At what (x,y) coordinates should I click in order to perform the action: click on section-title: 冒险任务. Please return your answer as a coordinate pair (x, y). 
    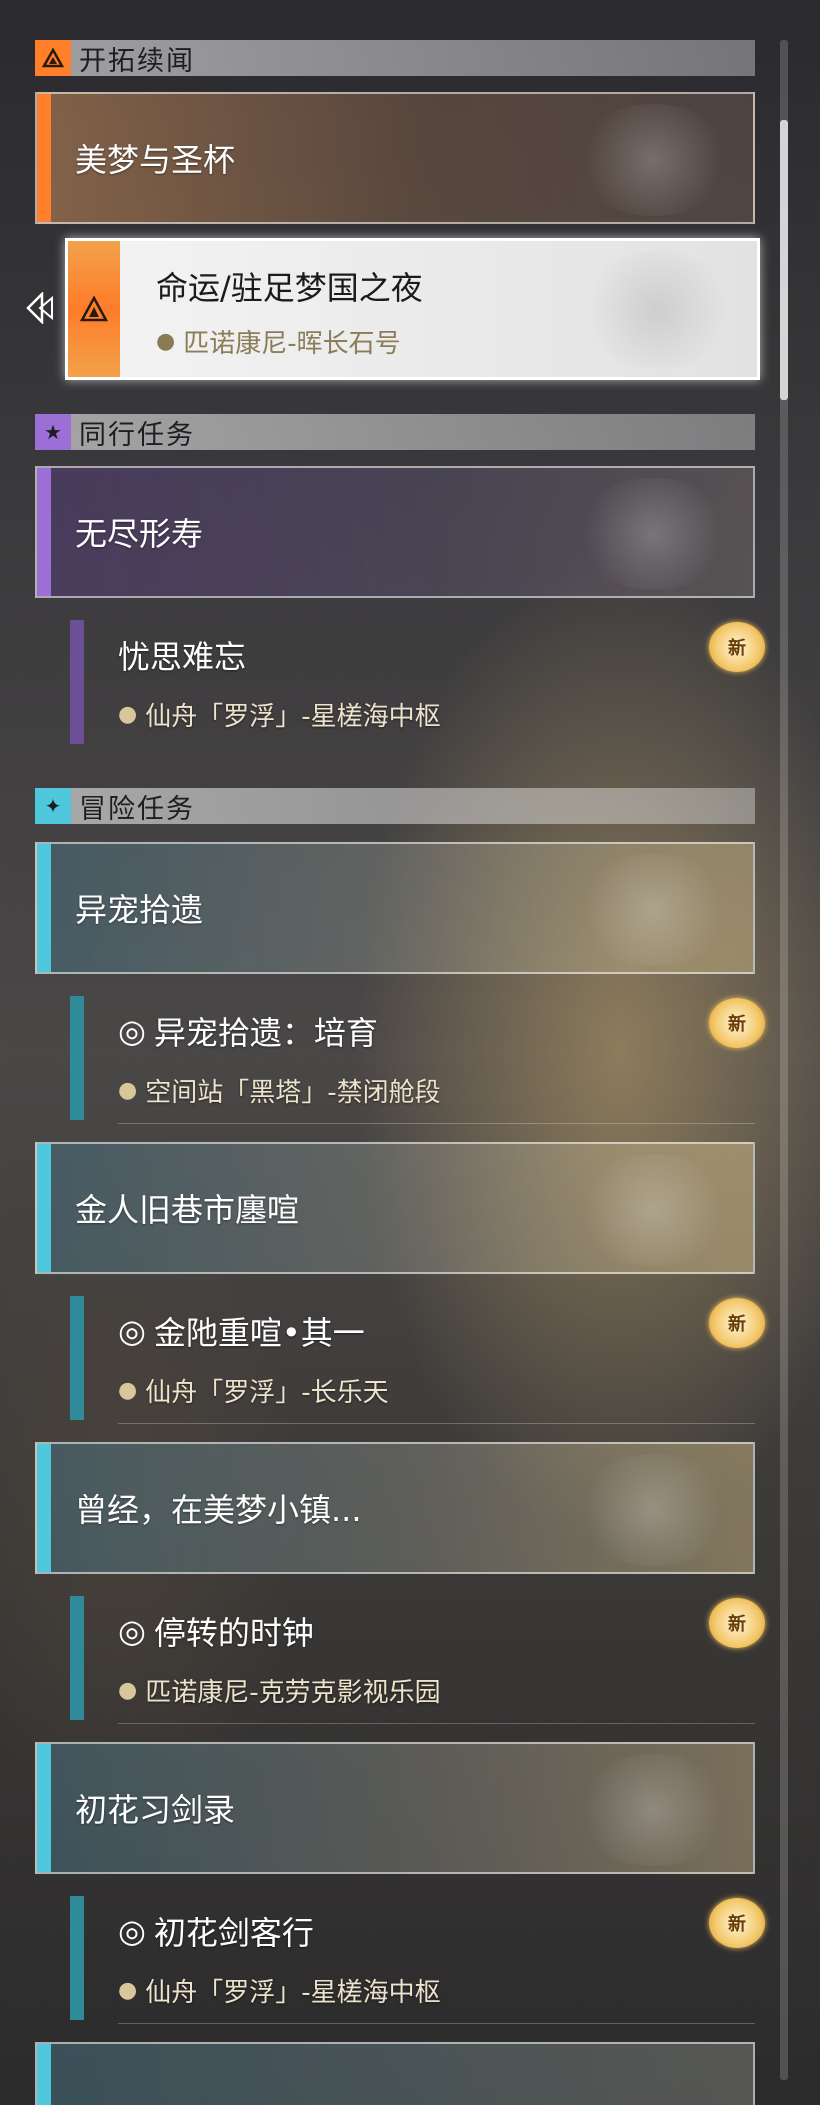
    Looking at the image, I should click on (137, 809).